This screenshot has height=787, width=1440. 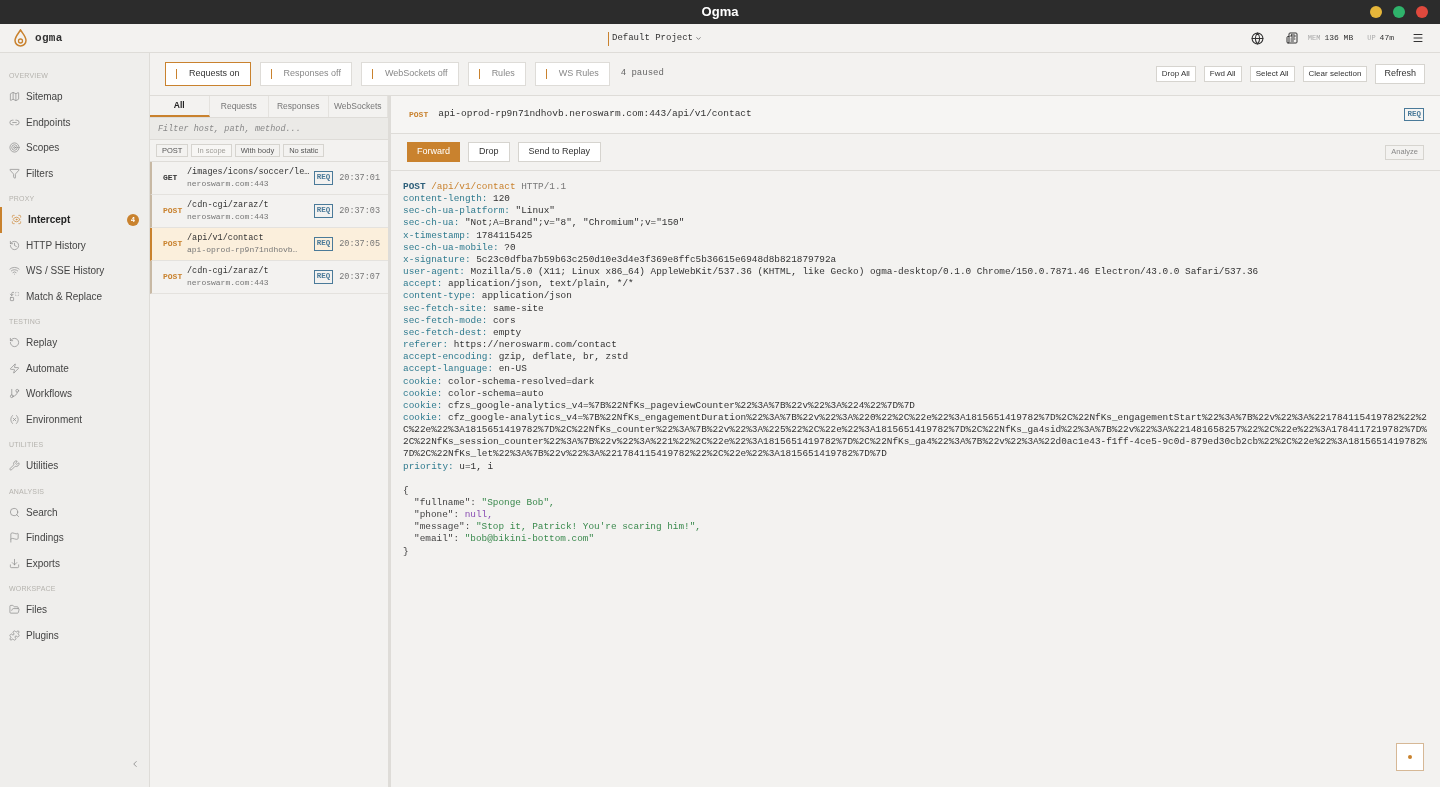 I want to click on toggle-button: Responses off, so click(x=305, y=74).